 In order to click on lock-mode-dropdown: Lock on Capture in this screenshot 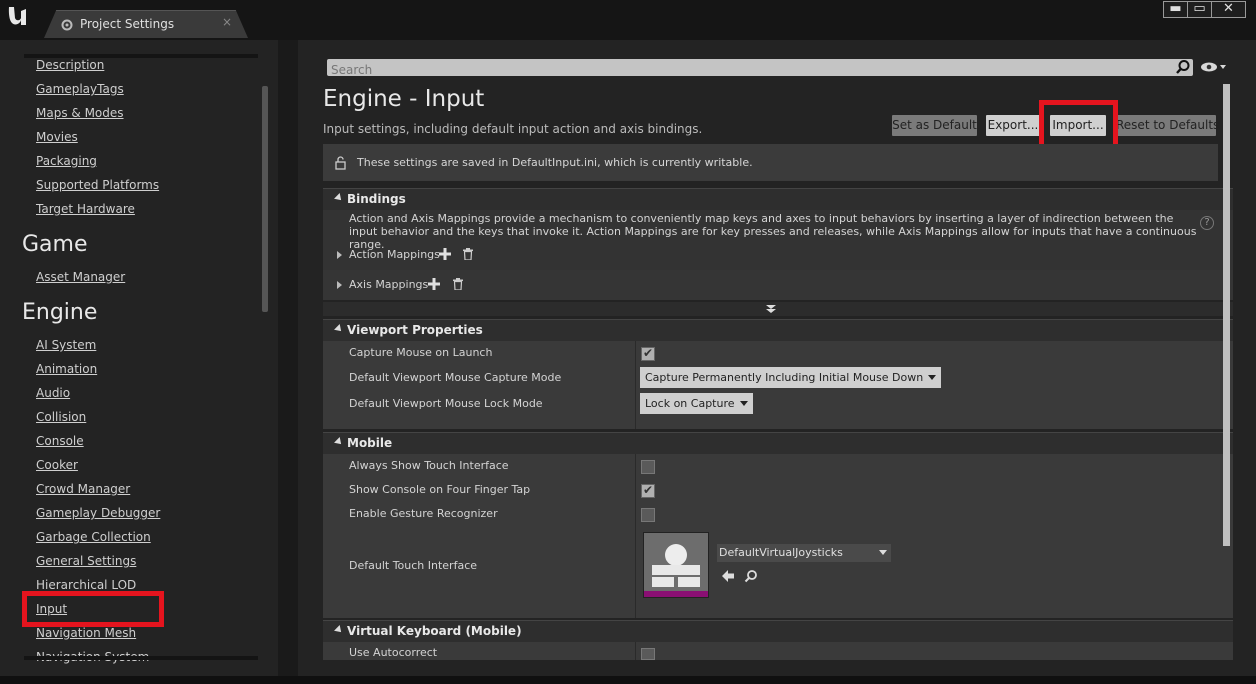, I will do `click(696, 403)`.